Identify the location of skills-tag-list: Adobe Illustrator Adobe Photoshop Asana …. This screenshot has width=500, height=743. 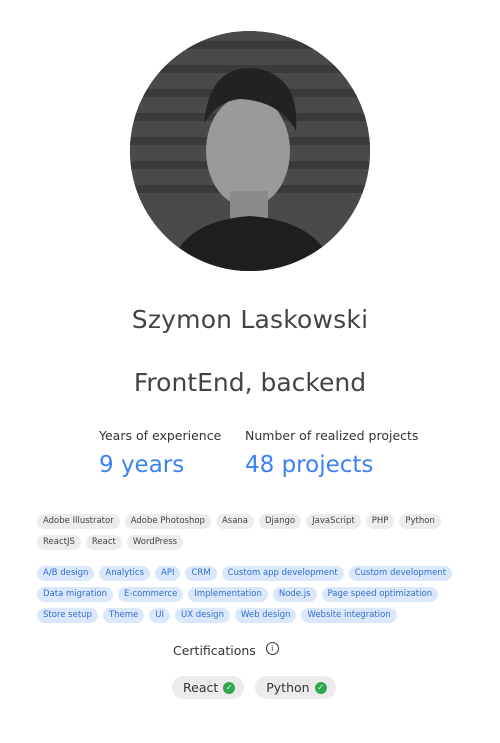
(257, 535).